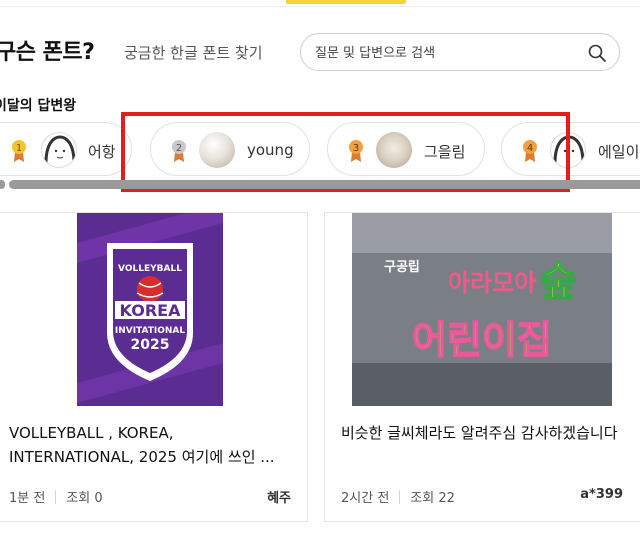 This screenshot has height=534, width=640. Describe the element at coordinates (19, 148) in the screenshot. I see `rank-number: 1` at that location.